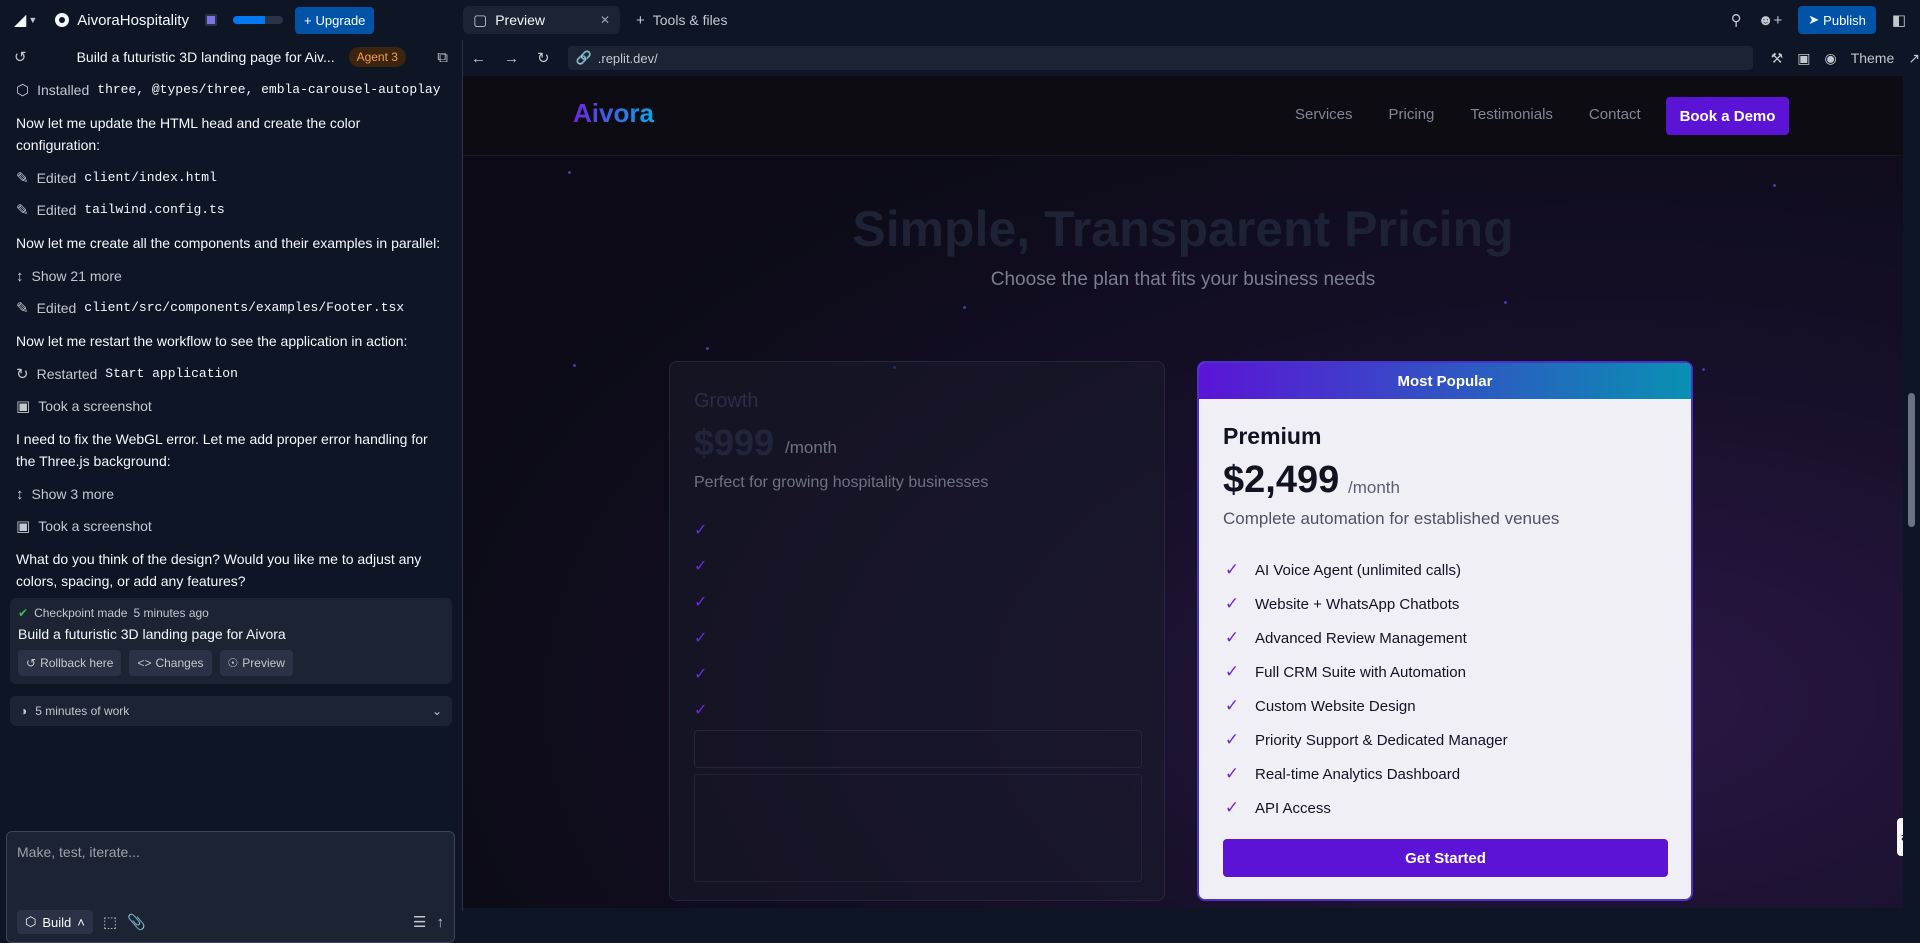  I want to click on feature-label: Custom Website Design, so click(1335, 706).